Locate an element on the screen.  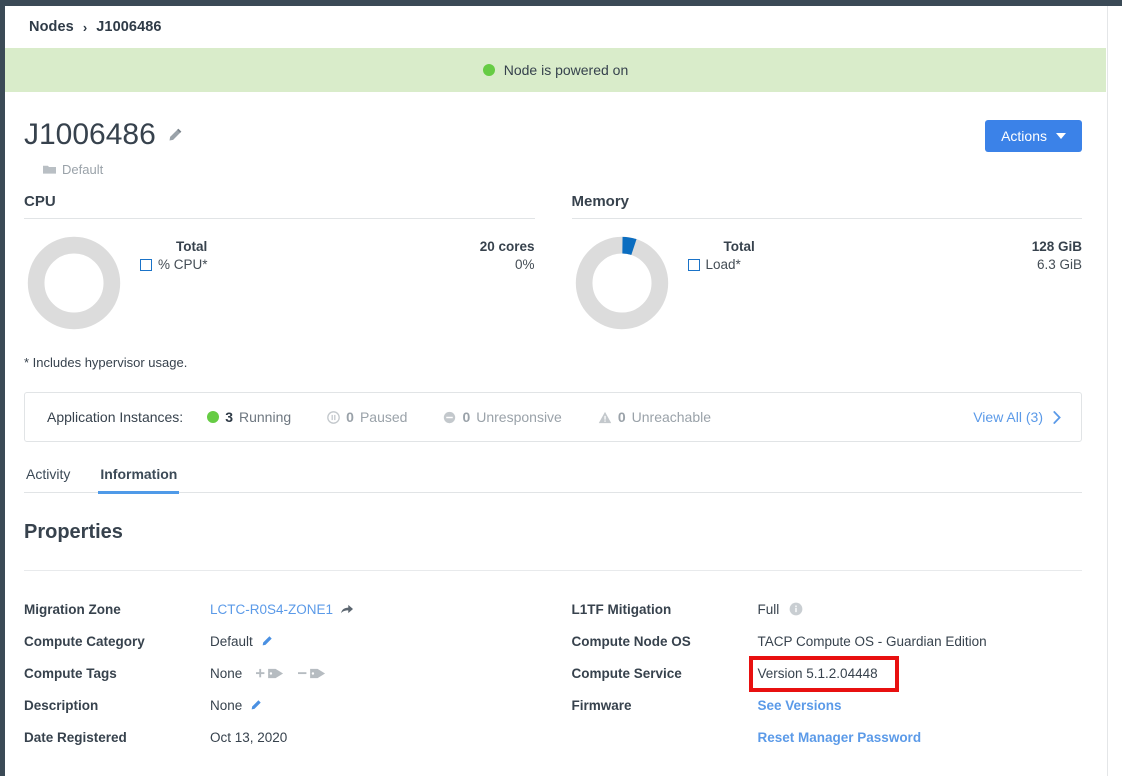
actions-button: Actions is located at coordinates (1033, 136).